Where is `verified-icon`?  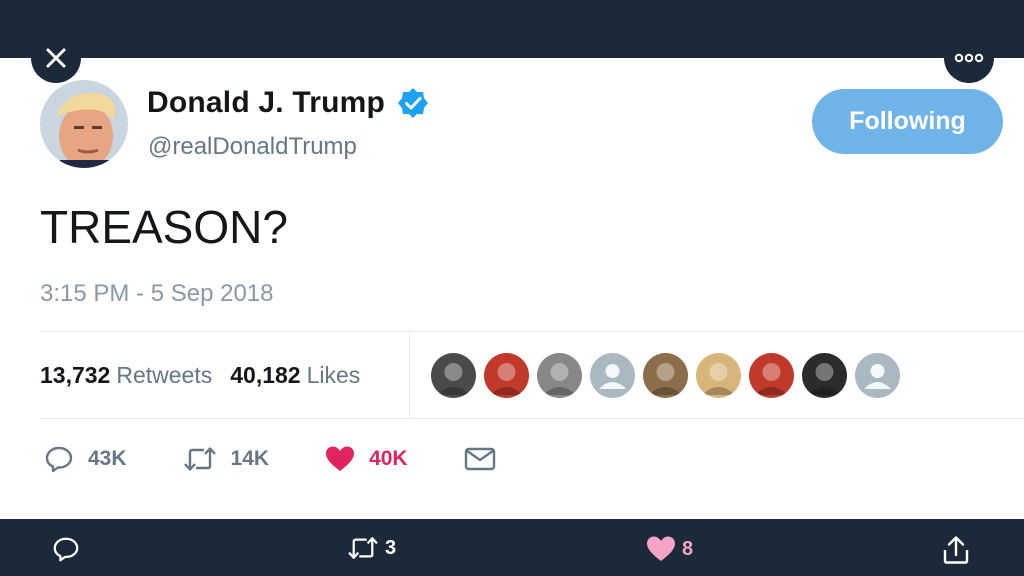
verified-icon is located at coordinates (413, 103).